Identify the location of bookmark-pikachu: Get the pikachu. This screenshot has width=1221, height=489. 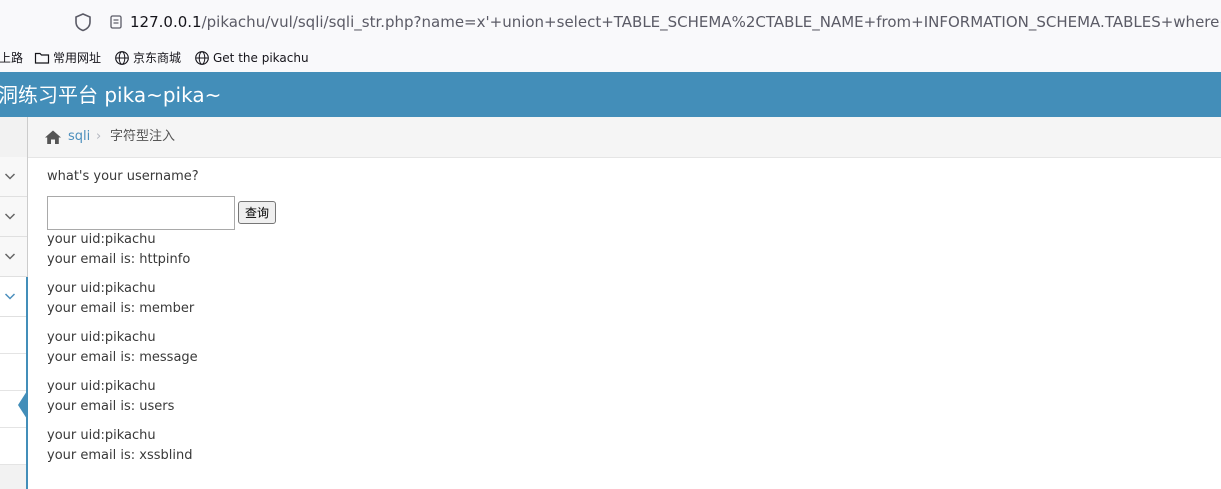
(261, 58).